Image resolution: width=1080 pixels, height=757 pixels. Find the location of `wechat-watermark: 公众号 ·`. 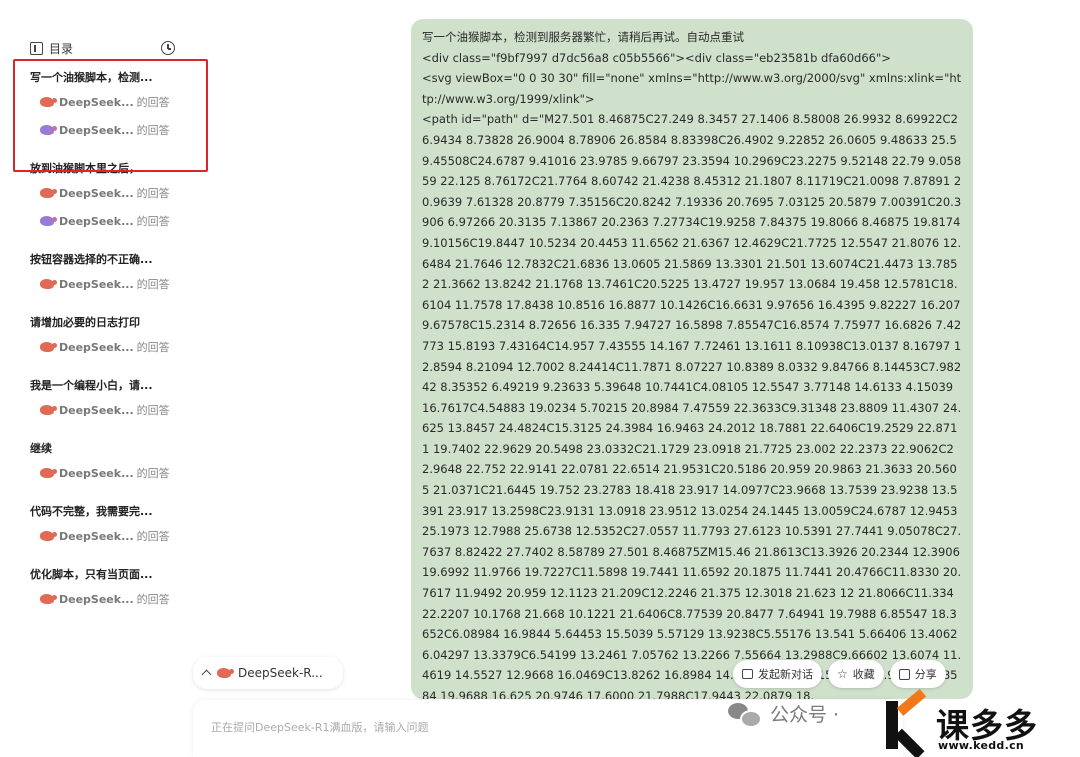

wechat-watermark: 公众号 · is located at coordinates (784, 714).